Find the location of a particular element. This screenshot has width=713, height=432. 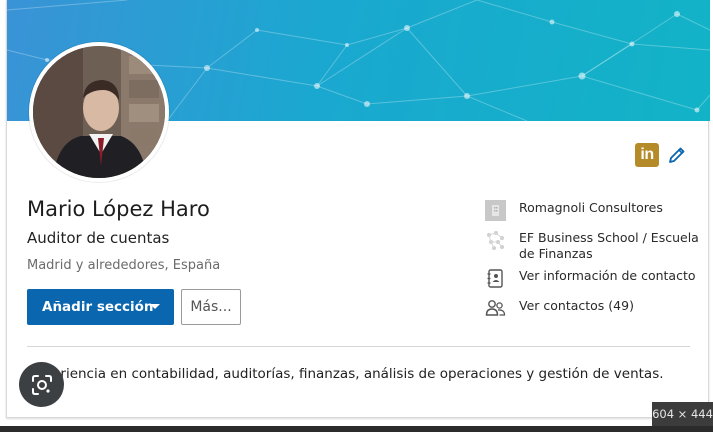

company-icon is located at coordinates (495, 210).